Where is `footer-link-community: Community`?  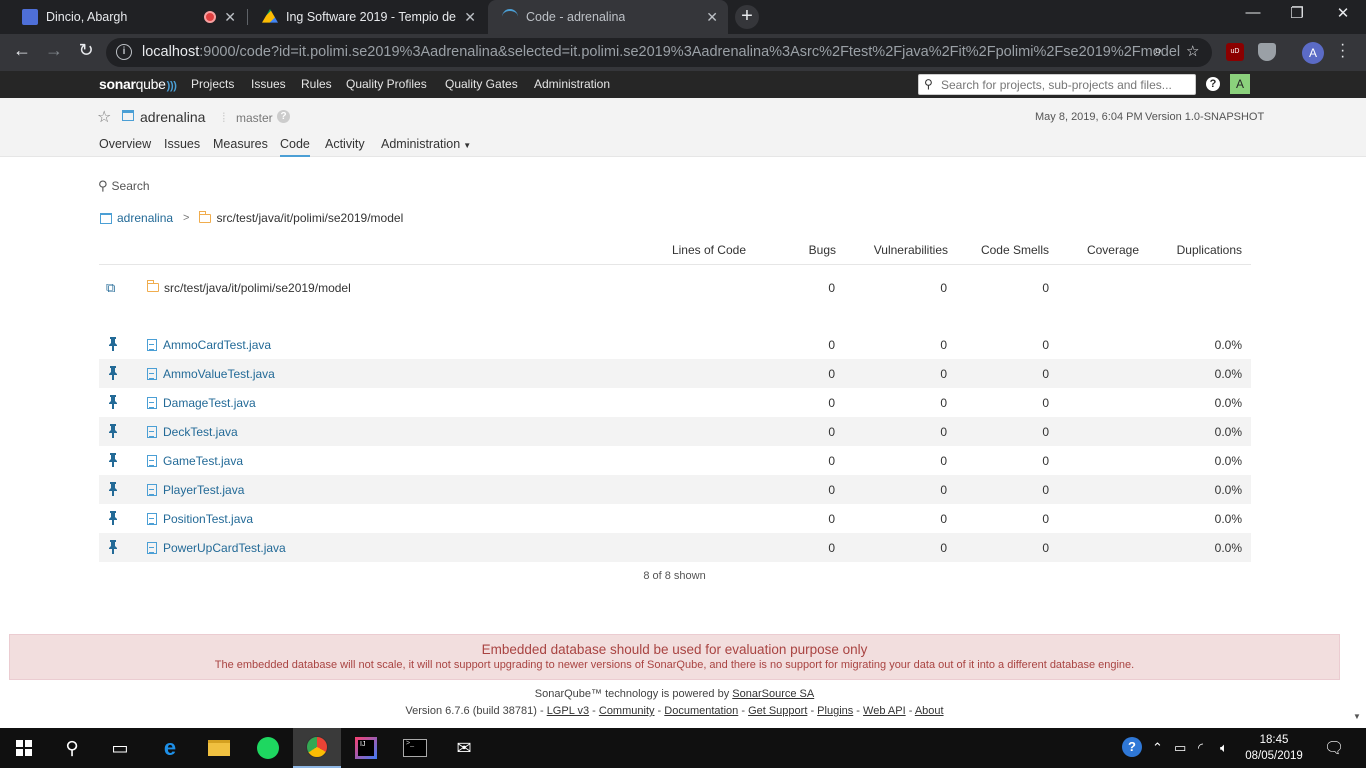
footer-link-community: Community is located at coordinates (627, 711).